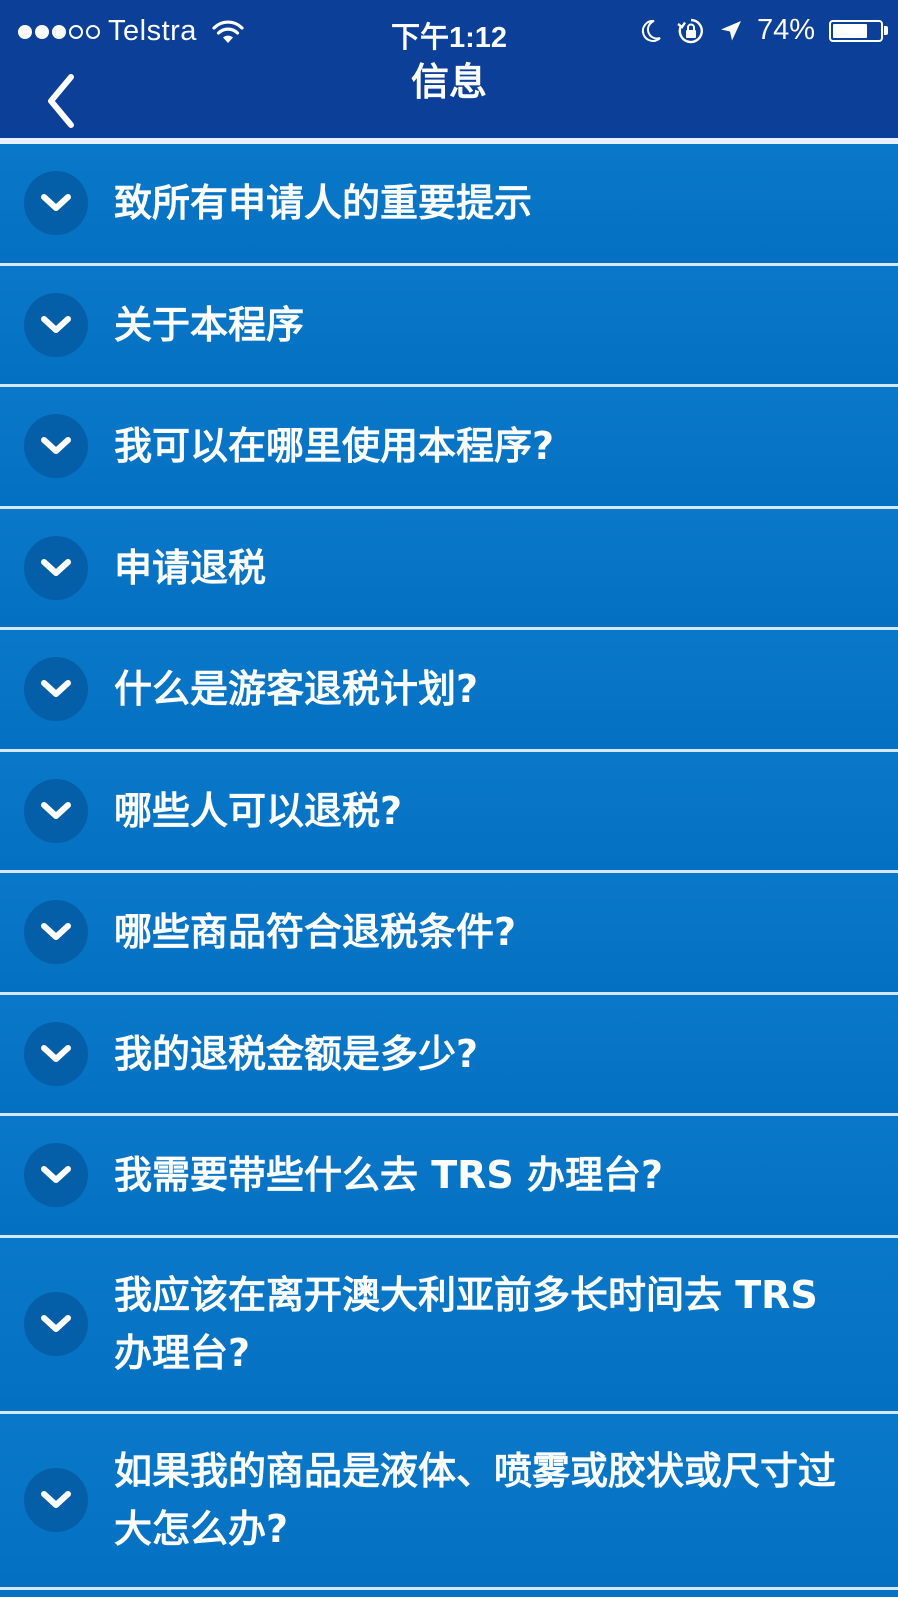 This screenshot has height=1597, width=898. I want to click on back-button, so click(60, 101).